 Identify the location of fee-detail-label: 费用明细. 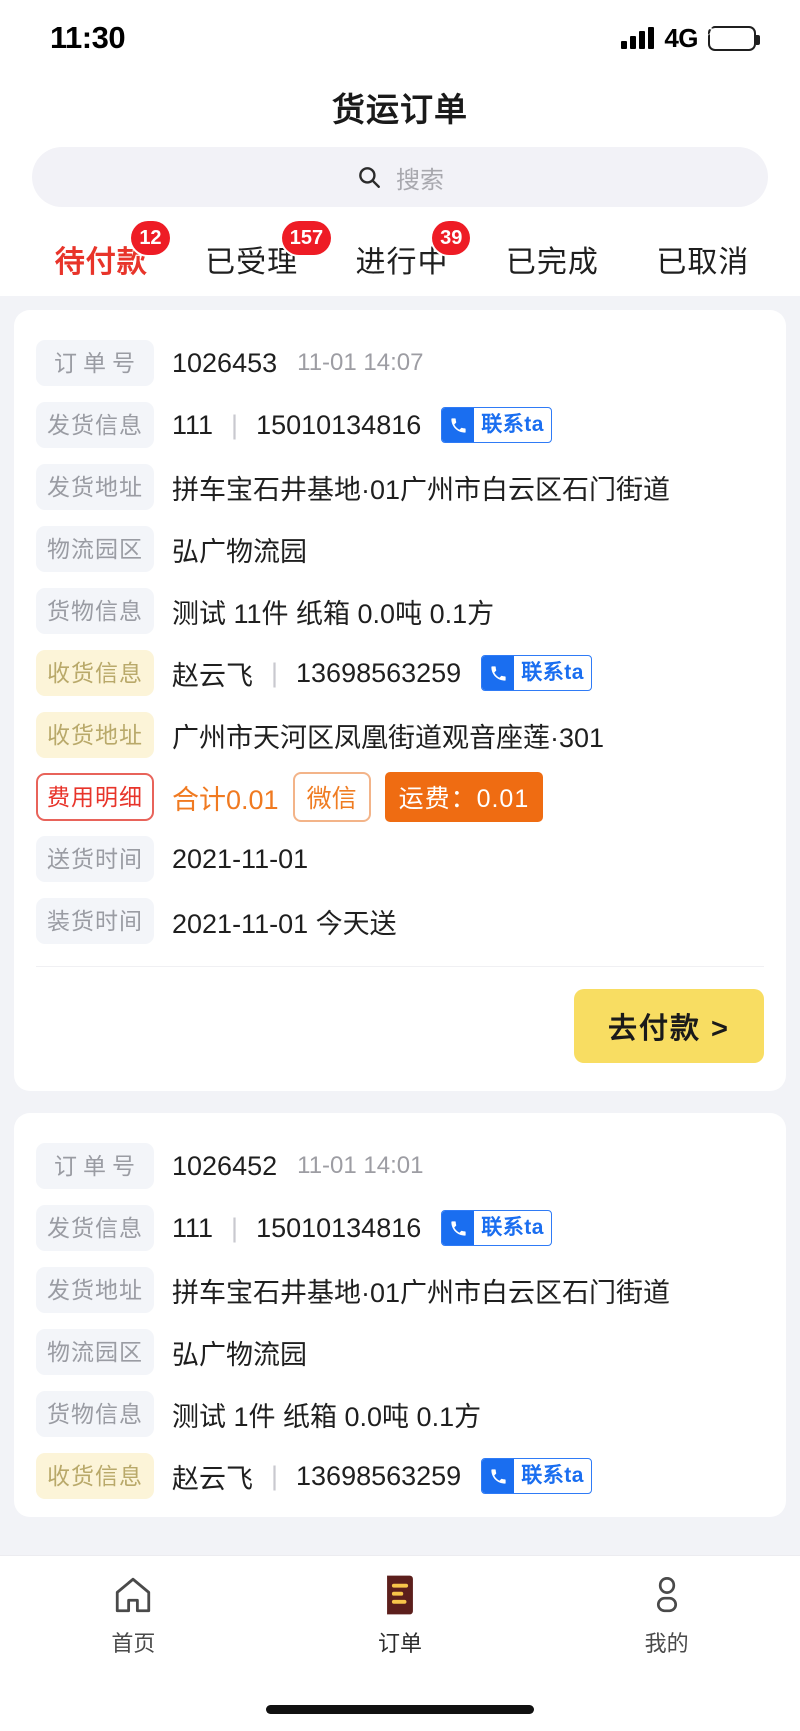
(95, 797).